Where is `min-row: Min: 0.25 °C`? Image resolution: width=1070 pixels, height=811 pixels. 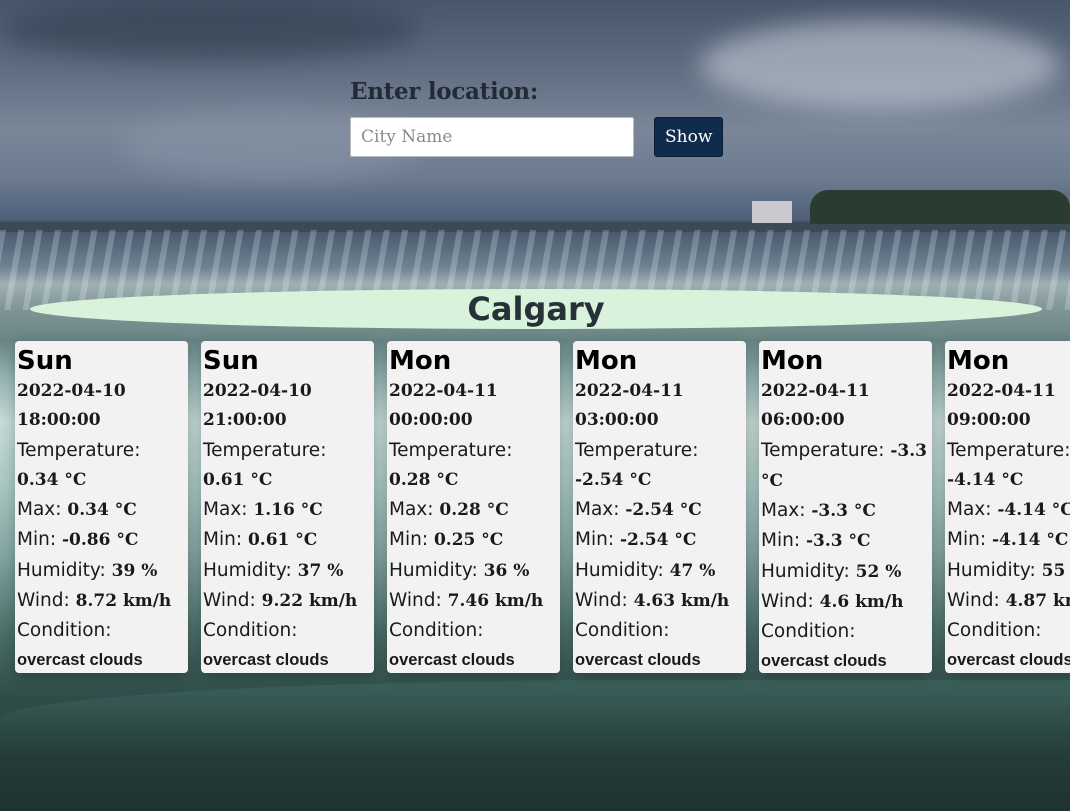
min-row: Min: 0.25 °C is located at coordinates (473, 540).